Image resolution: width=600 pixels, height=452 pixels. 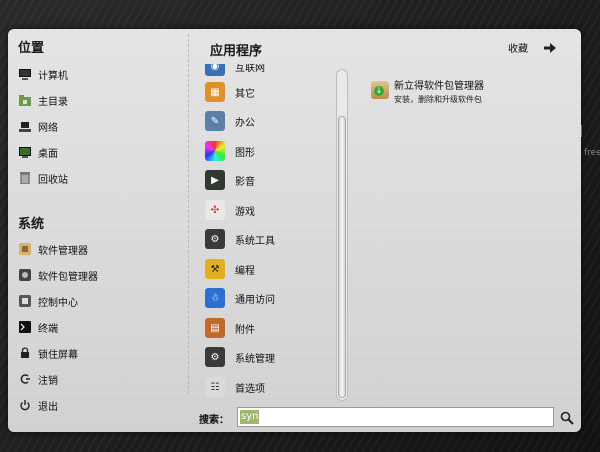 I want to click on category-preferences: ☷ 首选项, so click(x=235, y=387).